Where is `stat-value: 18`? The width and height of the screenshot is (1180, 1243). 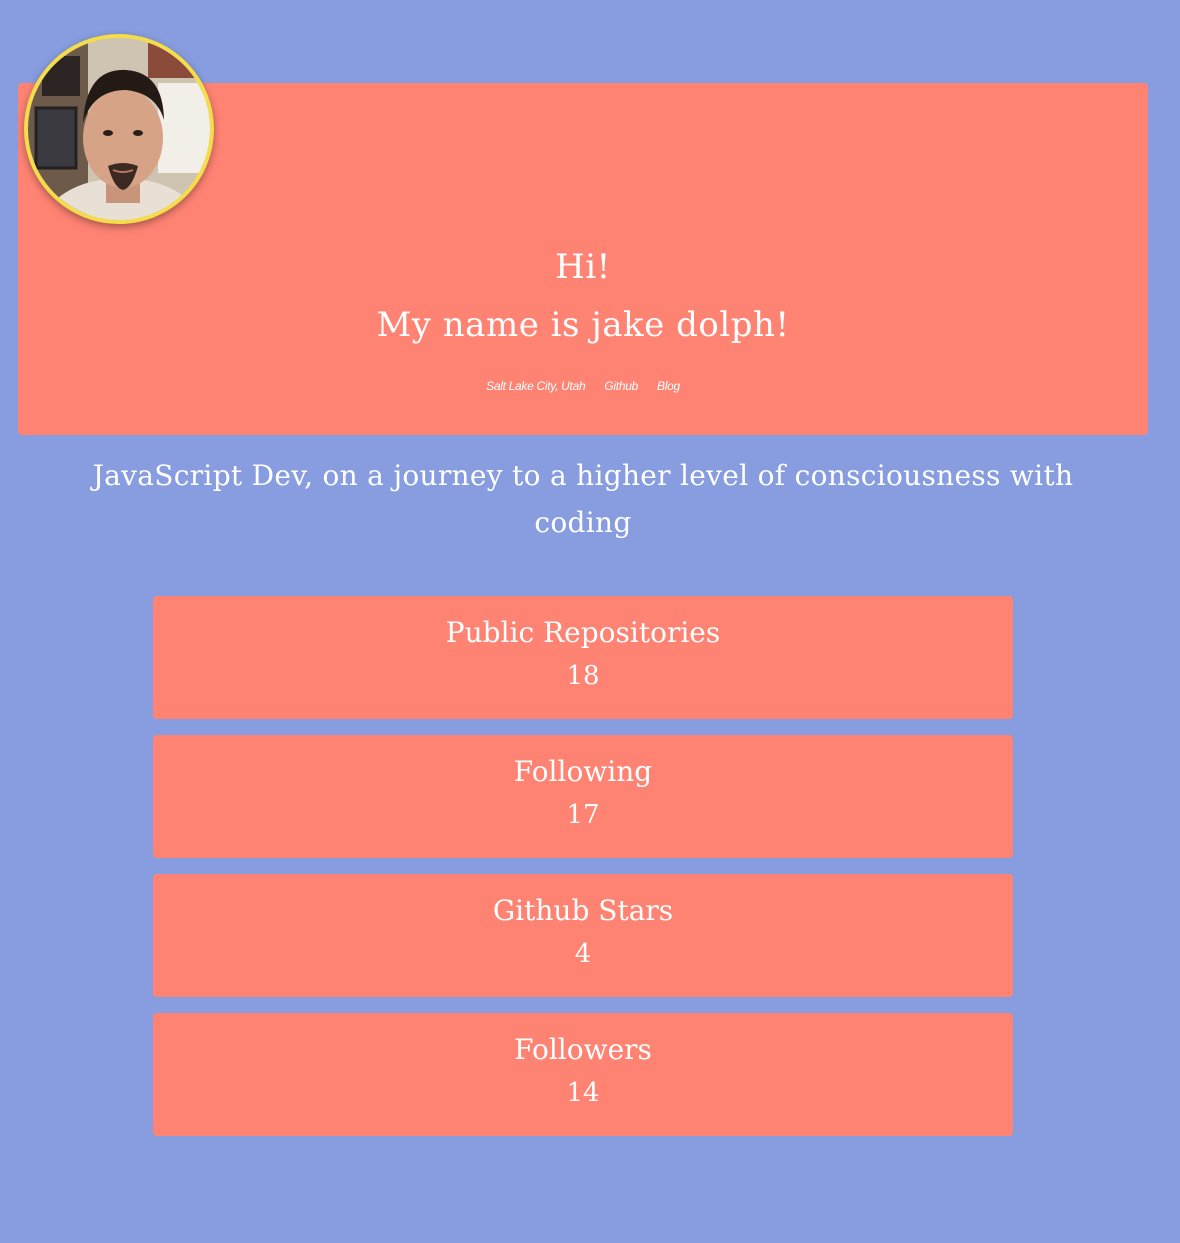 stat-value: 18 is located at coordinates (583, 676).